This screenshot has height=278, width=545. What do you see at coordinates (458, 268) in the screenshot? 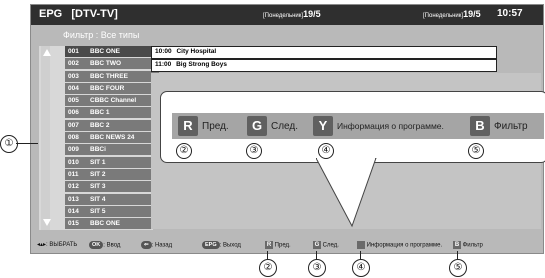
I see `marker-5: ⑤` at bounding box center [458, 268].